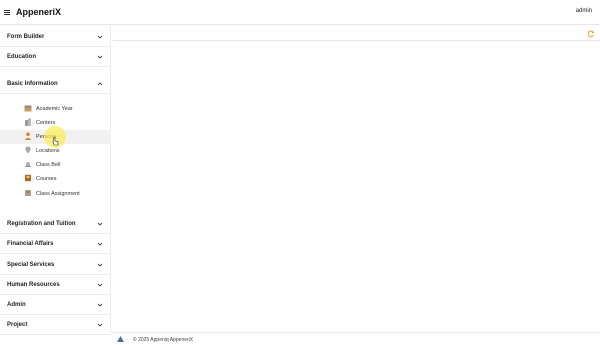 This screenshot has height=345, width=600. Describe the element at coordinates (55, 244) in the screenshot. I see `section-financial-affairs: Financial Affairs` at that location.